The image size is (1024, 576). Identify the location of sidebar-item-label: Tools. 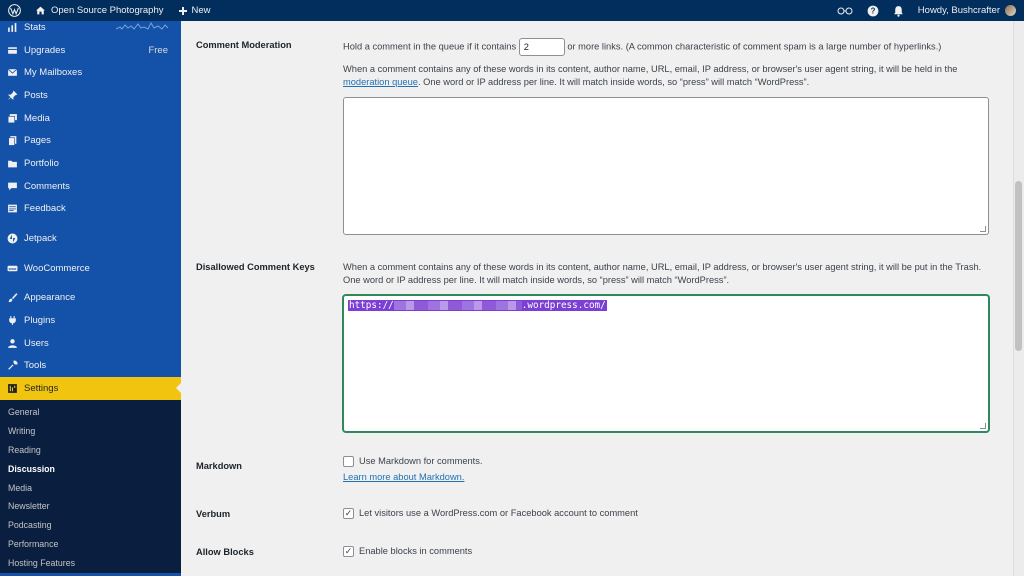
(35, 366).